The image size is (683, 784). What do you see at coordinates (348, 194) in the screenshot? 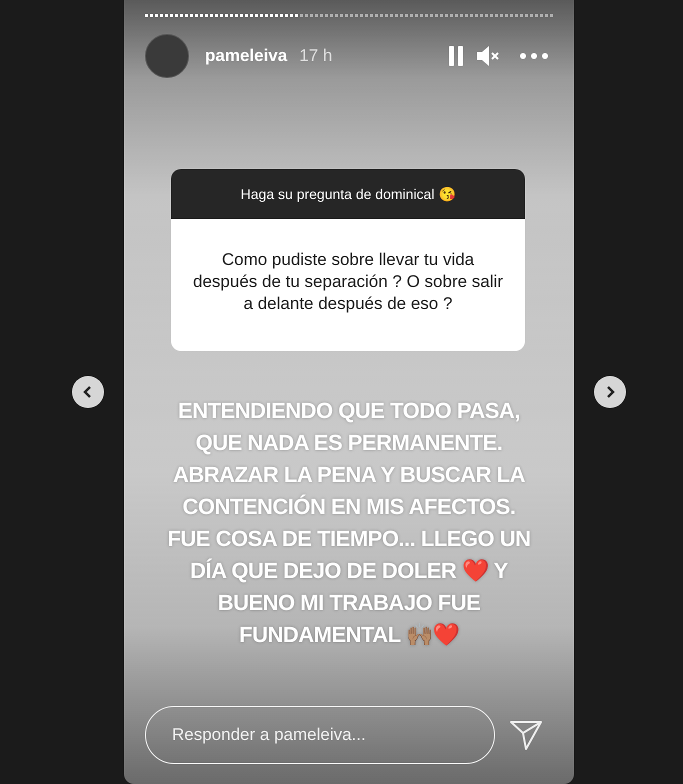
I see `question-title: Haga su pregunta de dominical 😘` at bounding box center [348, 194].